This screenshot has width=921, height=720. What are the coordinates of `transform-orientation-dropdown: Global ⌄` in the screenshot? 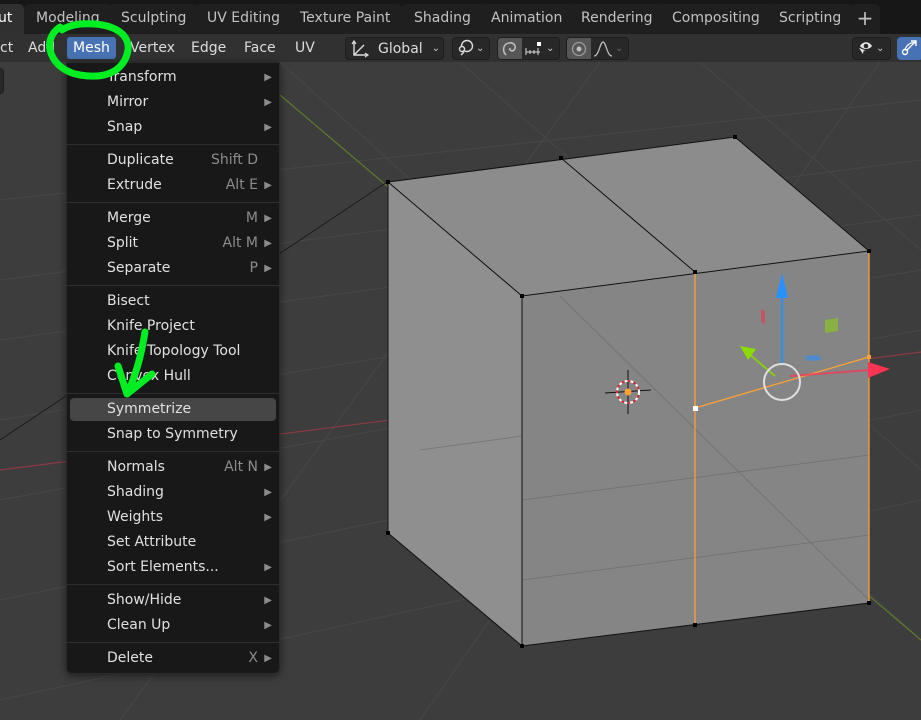 It's located at (394, 48).